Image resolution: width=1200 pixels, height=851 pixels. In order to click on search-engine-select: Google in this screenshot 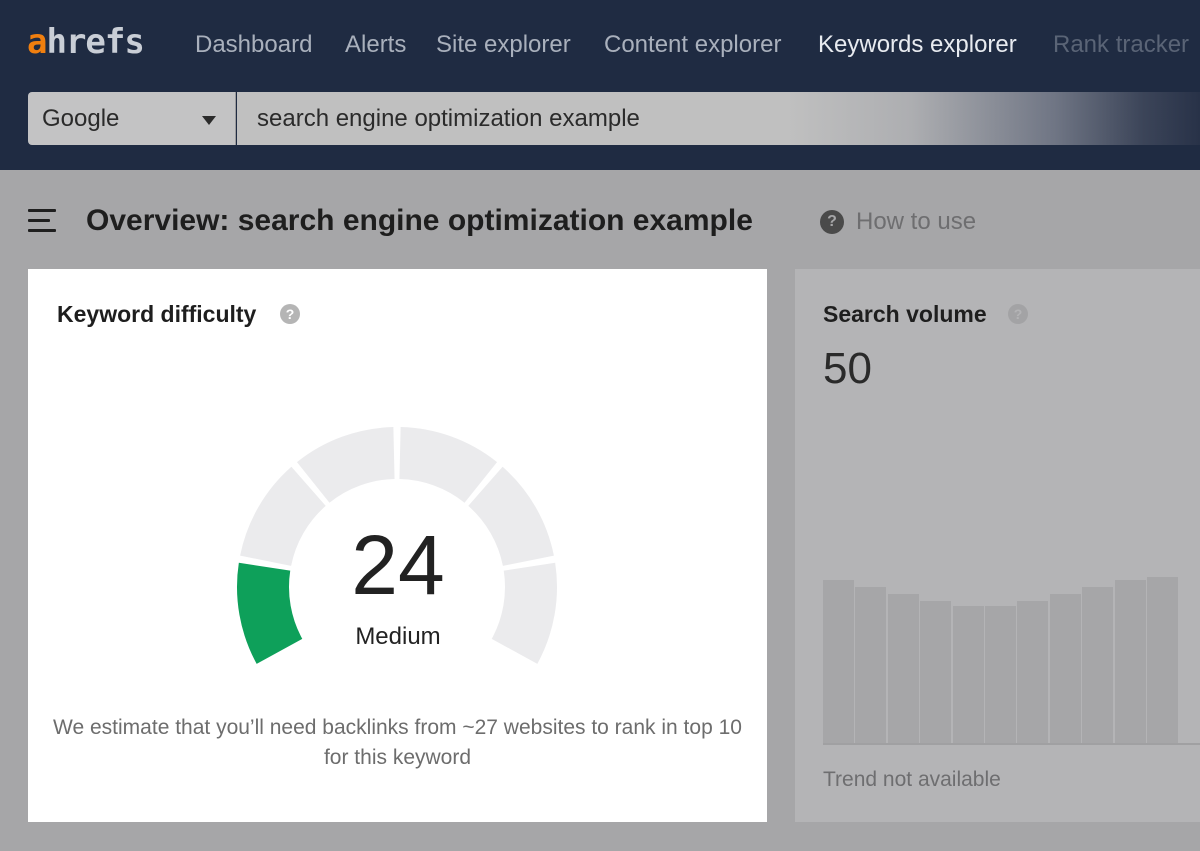, I will do `click(132, 118)`.